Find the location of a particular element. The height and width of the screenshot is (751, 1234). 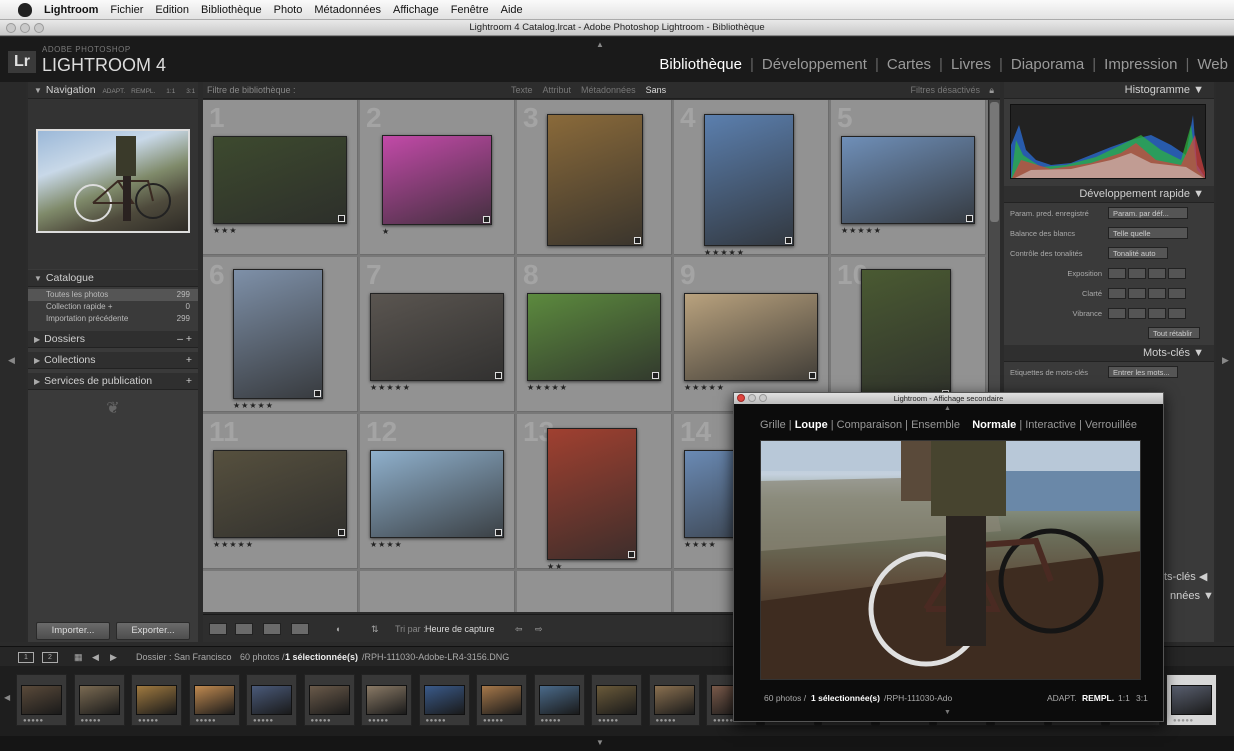

filter-attribute: Attribut is located at coordinates (557, 90).